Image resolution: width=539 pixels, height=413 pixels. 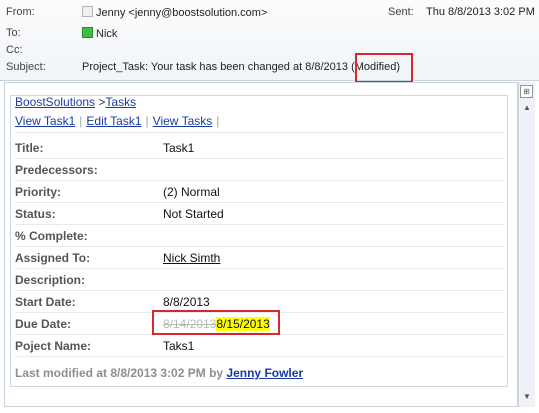 What do you see at coordinates (264, 373) in the screenshot?
I see `author-link: Jenny Fowler` at bounding box center [264, 373].